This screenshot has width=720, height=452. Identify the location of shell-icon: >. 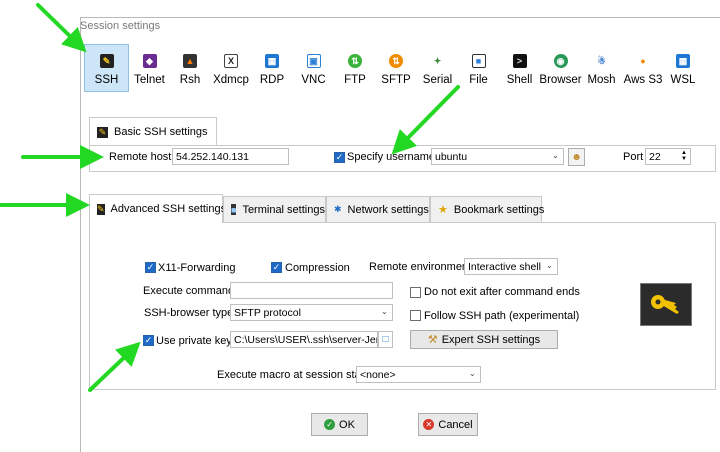
(519, 61).